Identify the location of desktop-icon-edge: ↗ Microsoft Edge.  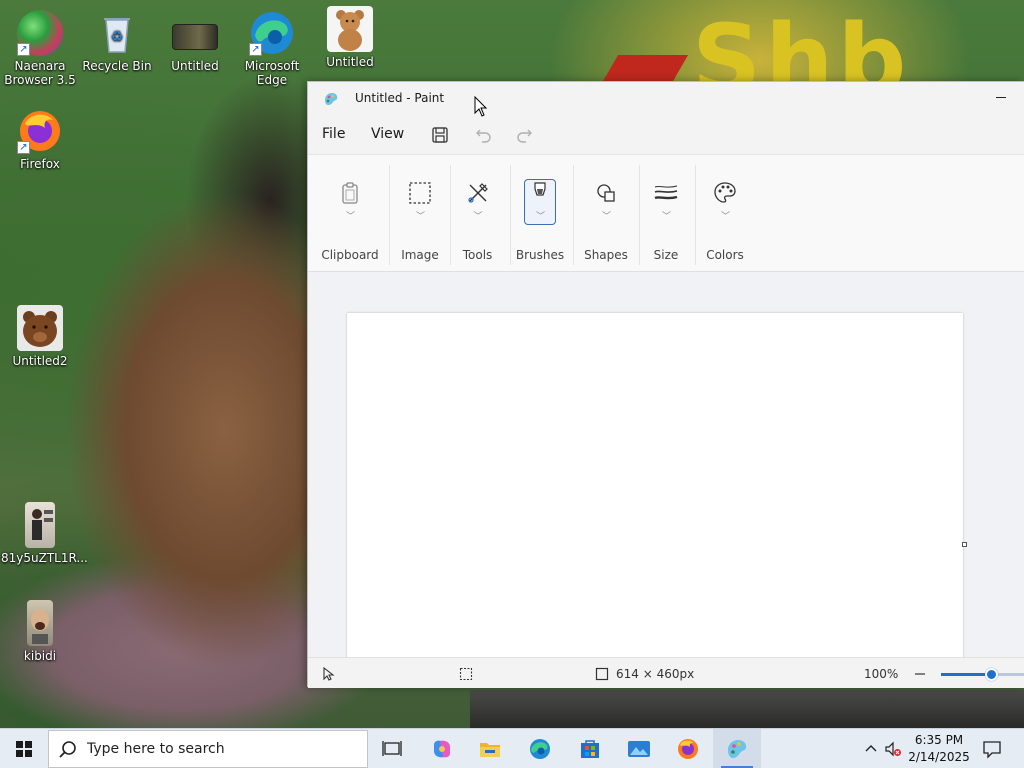
(272, 48).